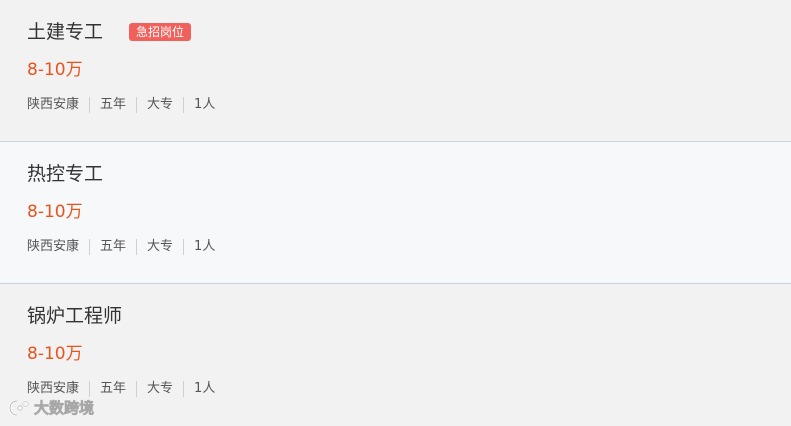  Describe the element at coordinates (64, 408) in the screenshot. I see `watermark-text: 大数跨境` at that location.